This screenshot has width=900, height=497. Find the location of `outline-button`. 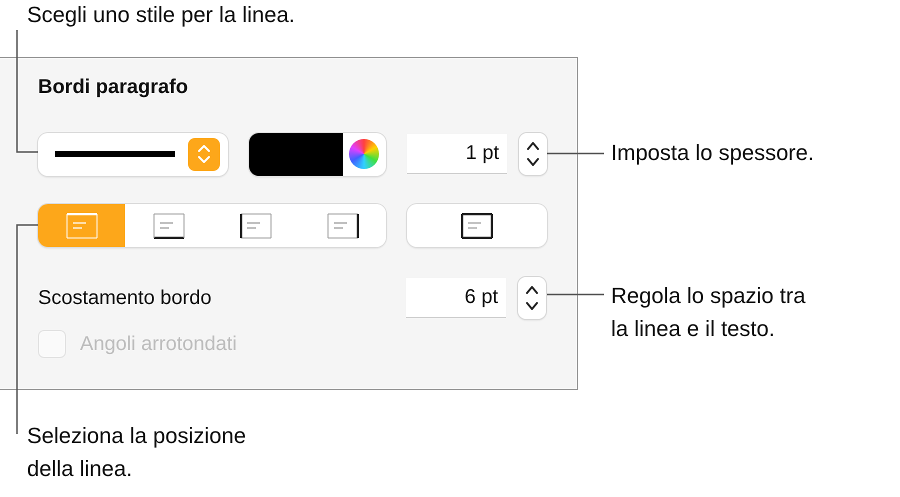

outline-button is located at coordinates (477, 225).